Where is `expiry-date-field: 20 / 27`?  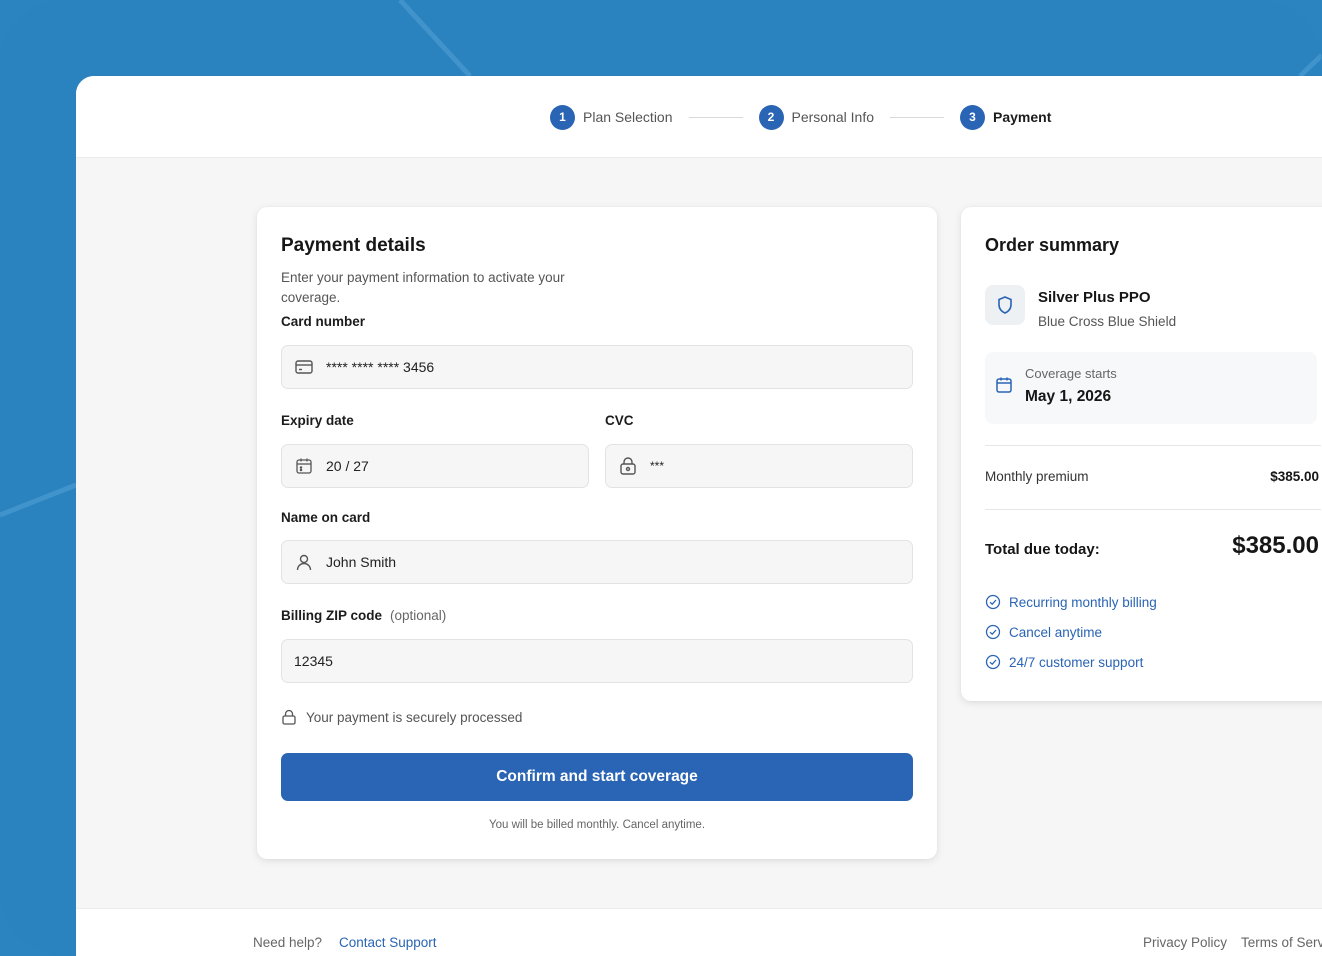 expiry-date-field: 20 / 27 is located at coordinates (435, 466).